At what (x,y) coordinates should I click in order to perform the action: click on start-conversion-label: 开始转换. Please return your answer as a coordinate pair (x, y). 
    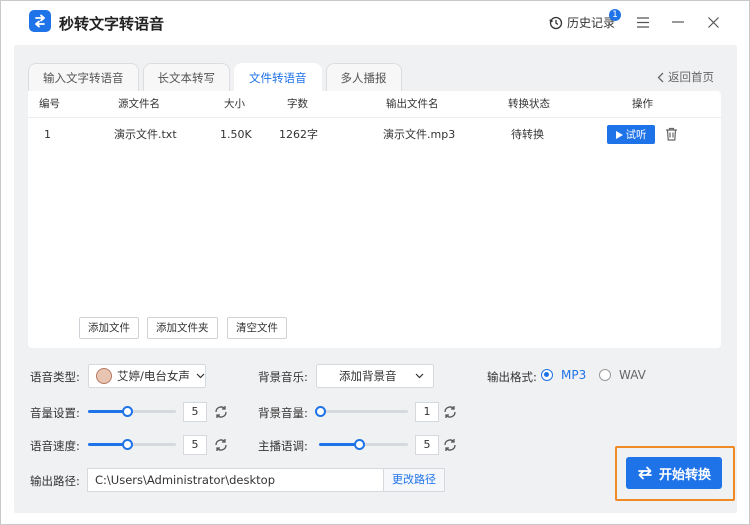
    Looking at the image, I should click on (684, 475).